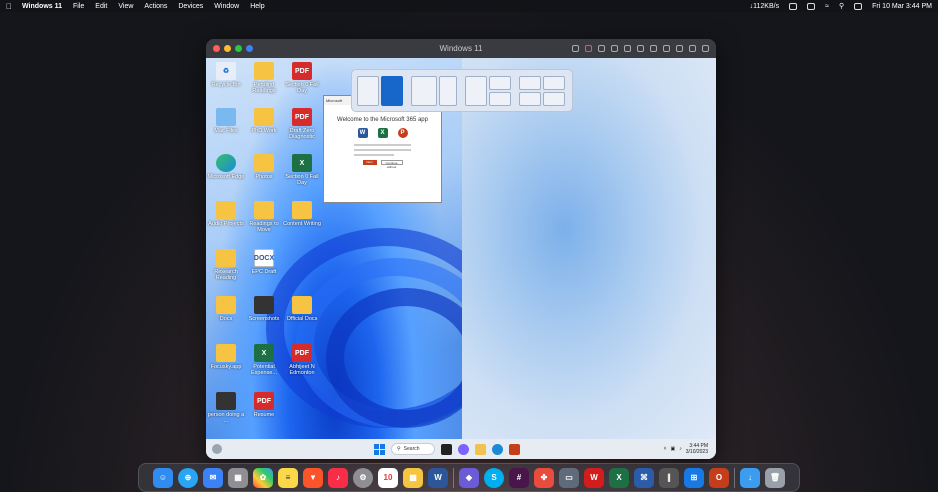 The height and width of the screenshot is (492, 938). What do you see at coordinates (594, 477) in the screenshot?
I see `wps-icon: W` at bounding box center [594, 477].